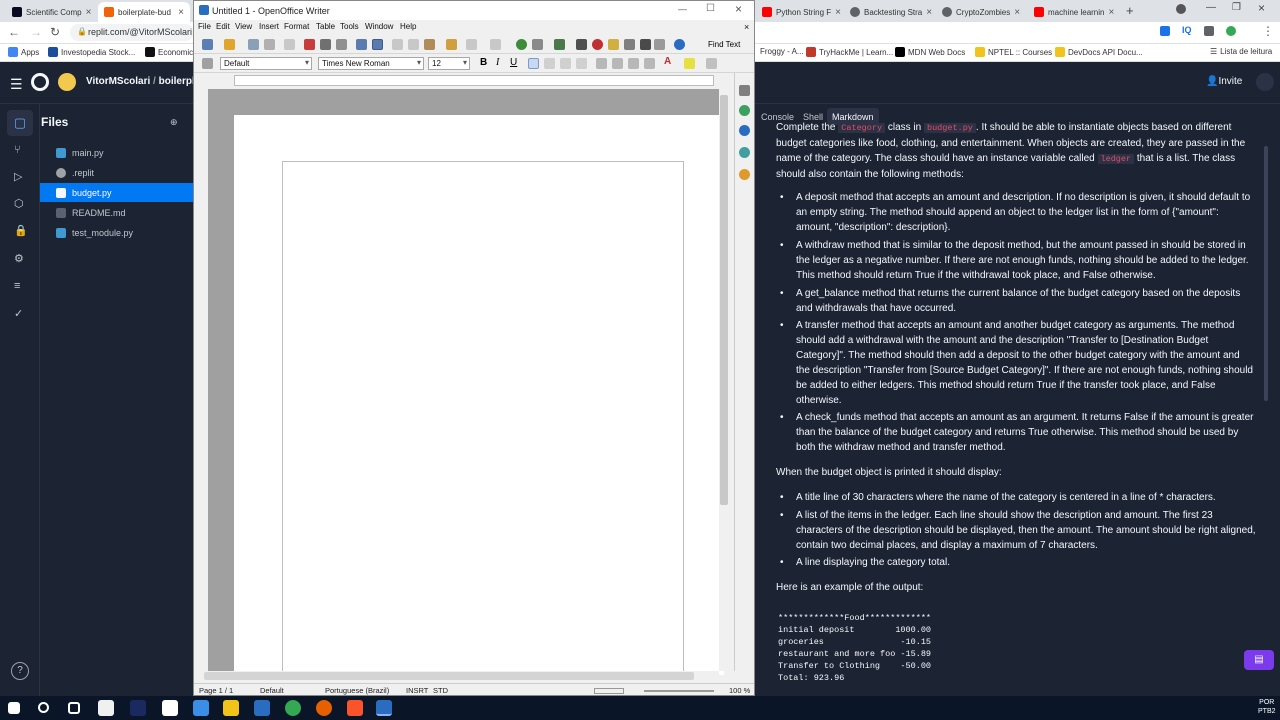 The image size is (1280, 720). Describe the element at coordinates (679, 44) in the screenshot. I see `help-icon` at that location.